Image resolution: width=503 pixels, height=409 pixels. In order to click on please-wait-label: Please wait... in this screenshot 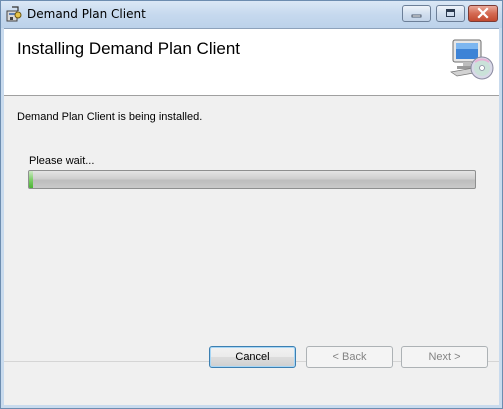, I will do `click(62, 161)`.